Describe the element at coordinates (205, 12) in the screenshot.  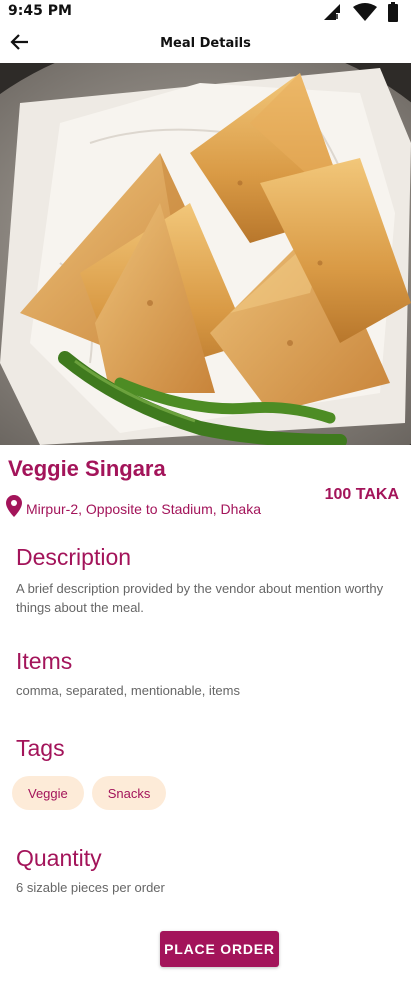
I see `status-bar: 9:45 PM` at that location.